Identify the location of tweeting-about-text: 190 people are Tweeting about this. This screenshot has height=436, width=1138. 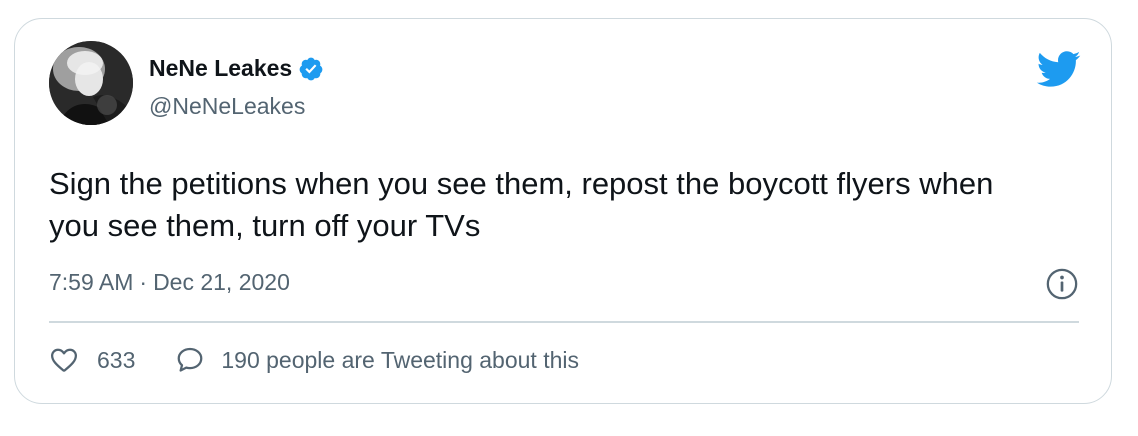
(400, 360).